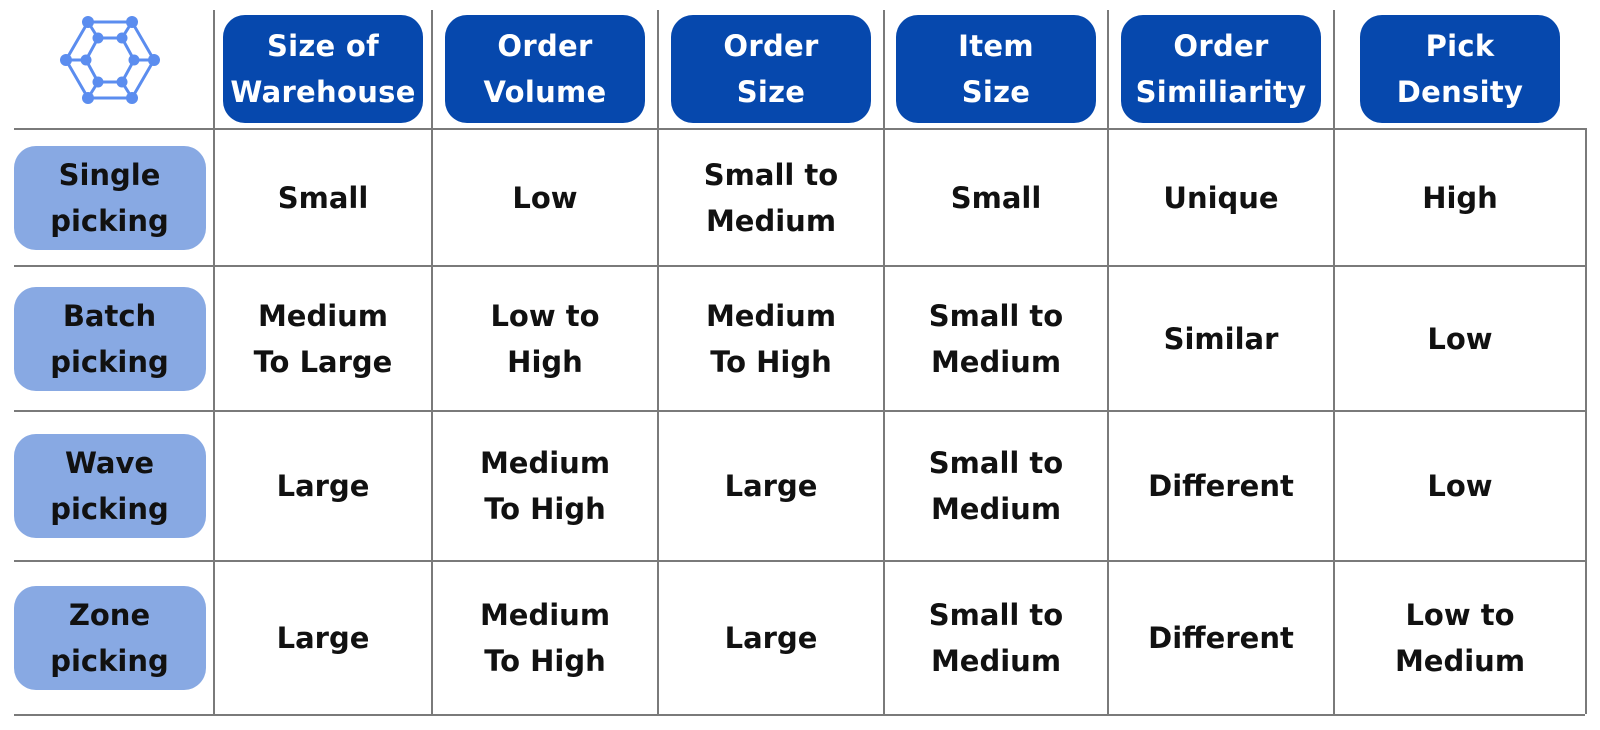 The width and height of the screenshot is (1600, 730). I want to click on row-header-pill: Zone picking, so click(109, 638).